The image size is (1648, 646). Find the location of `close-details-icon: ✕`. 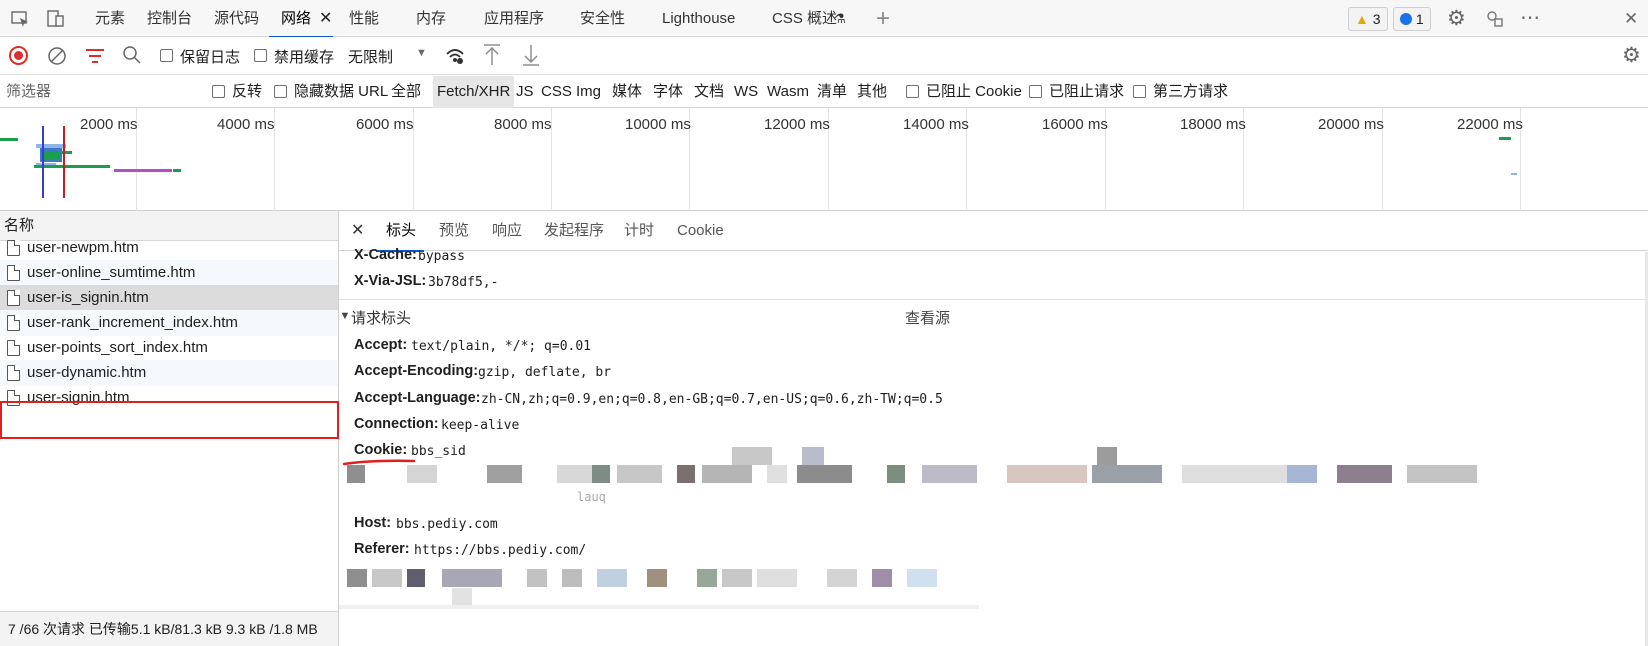

close-details-icon: ✕ is located at coordinates (357, 231).